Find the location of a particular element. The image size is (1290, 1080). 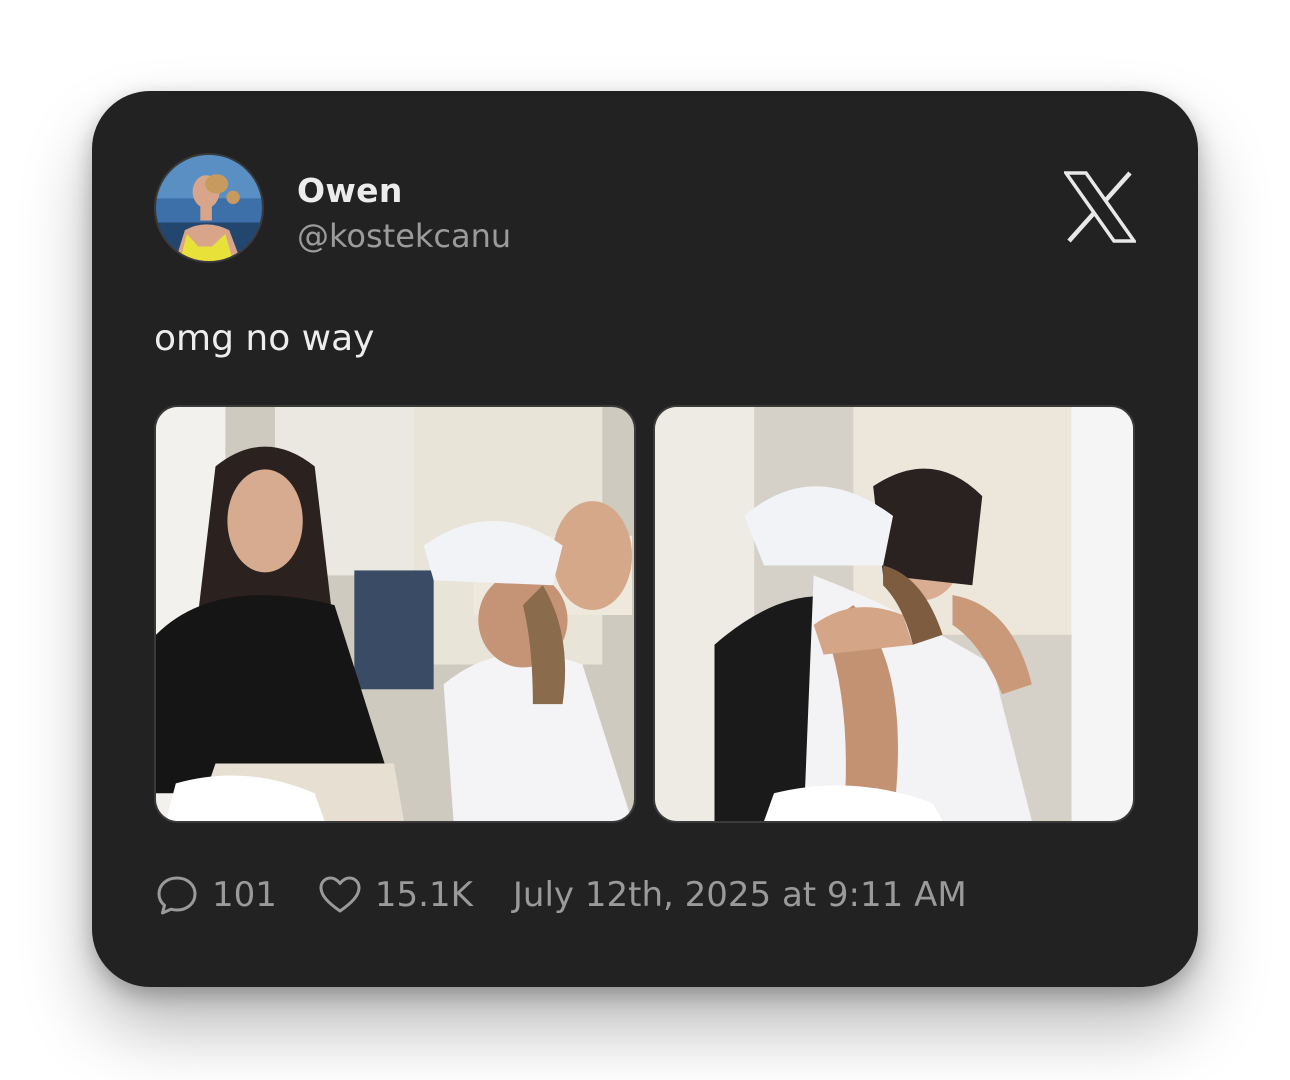

tweet-footer: 101 15.1K July 12th, 2025 at 9:11 AM is located at coordinates (560, 895).